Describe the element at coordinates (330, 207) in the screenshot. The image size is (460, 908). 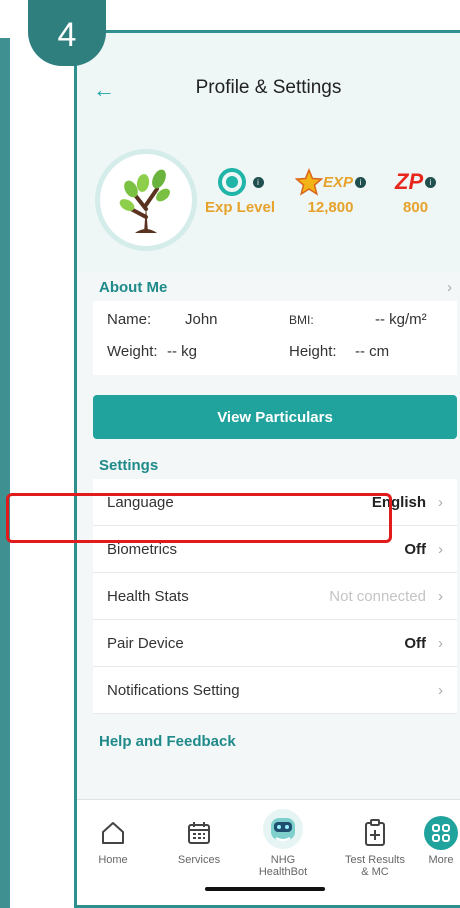
I see `stat-value: 12,800` at that location.